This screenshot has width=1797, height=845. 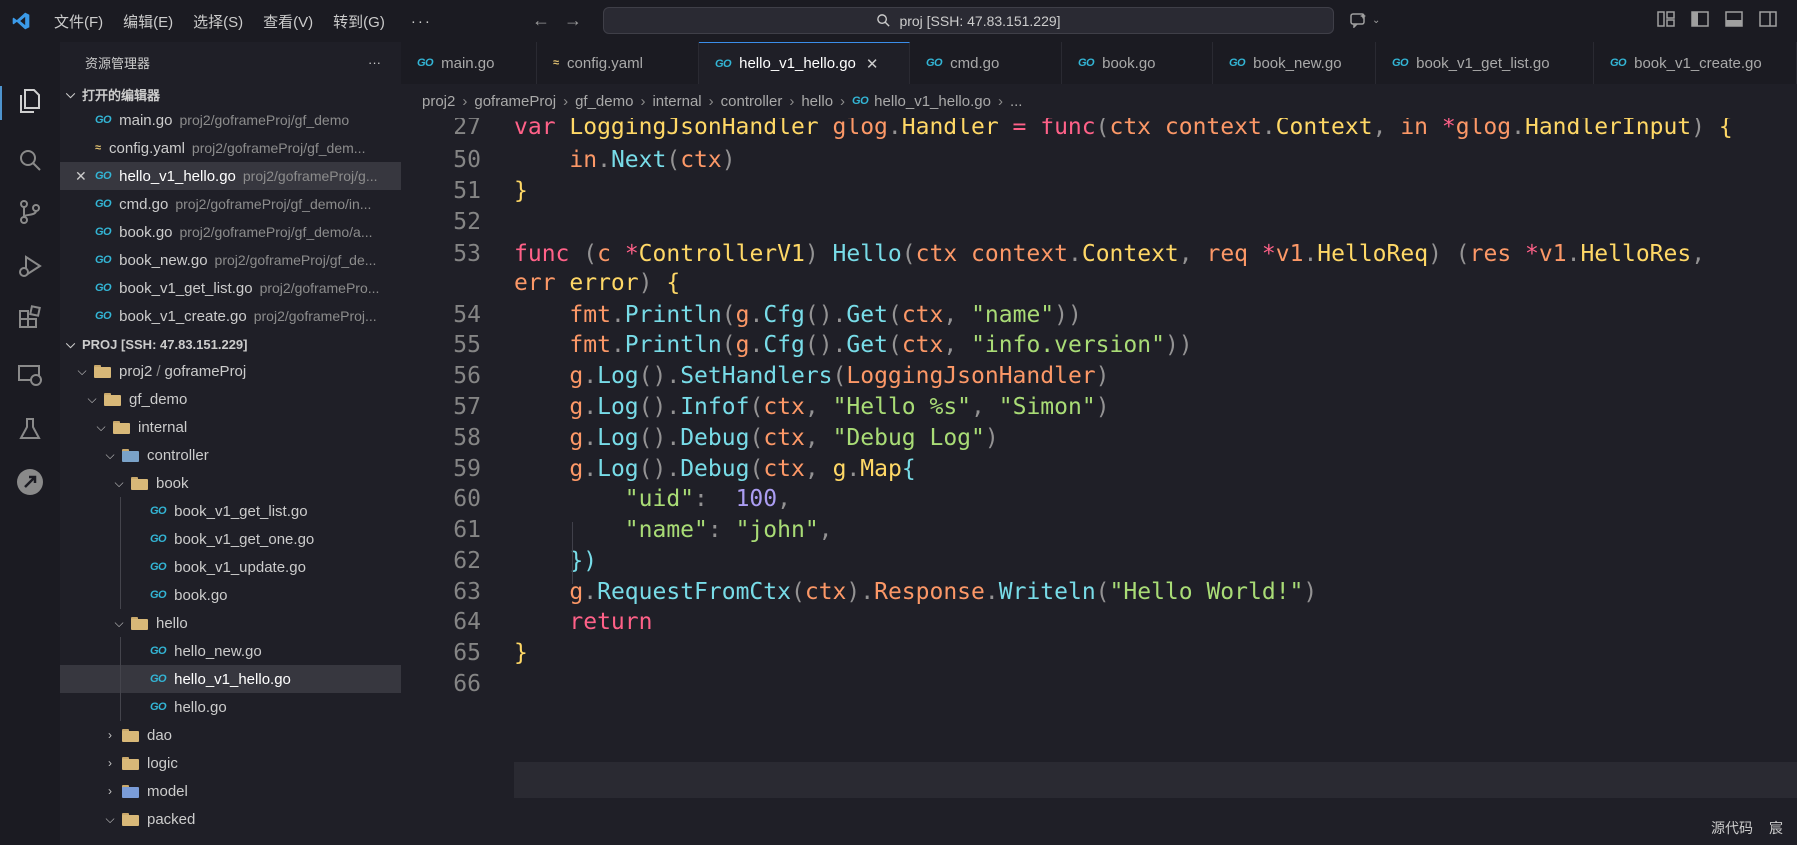 What do you see at coordinates (1099, 226) in the screenshot?
I see `code-line: 52` at bounding box center [1099, 226].